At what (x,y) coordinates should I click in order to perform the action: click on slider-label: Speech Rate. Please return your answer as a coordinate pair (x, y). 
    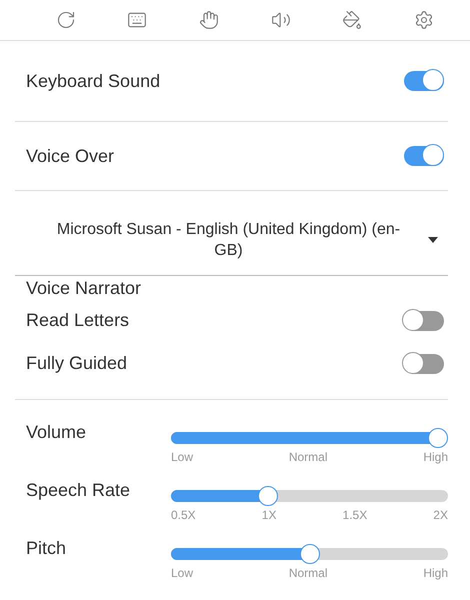
    Looking at the image, I should click on (79, 490).